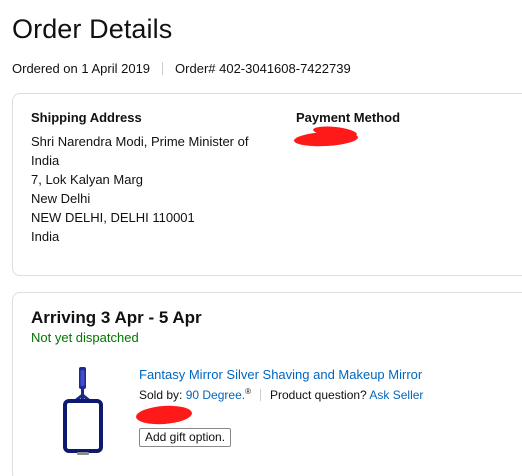 Image resolution: width=522 pixels, height=476 pixels. I want to click on payment-redaction-mark, so click(326, 139).